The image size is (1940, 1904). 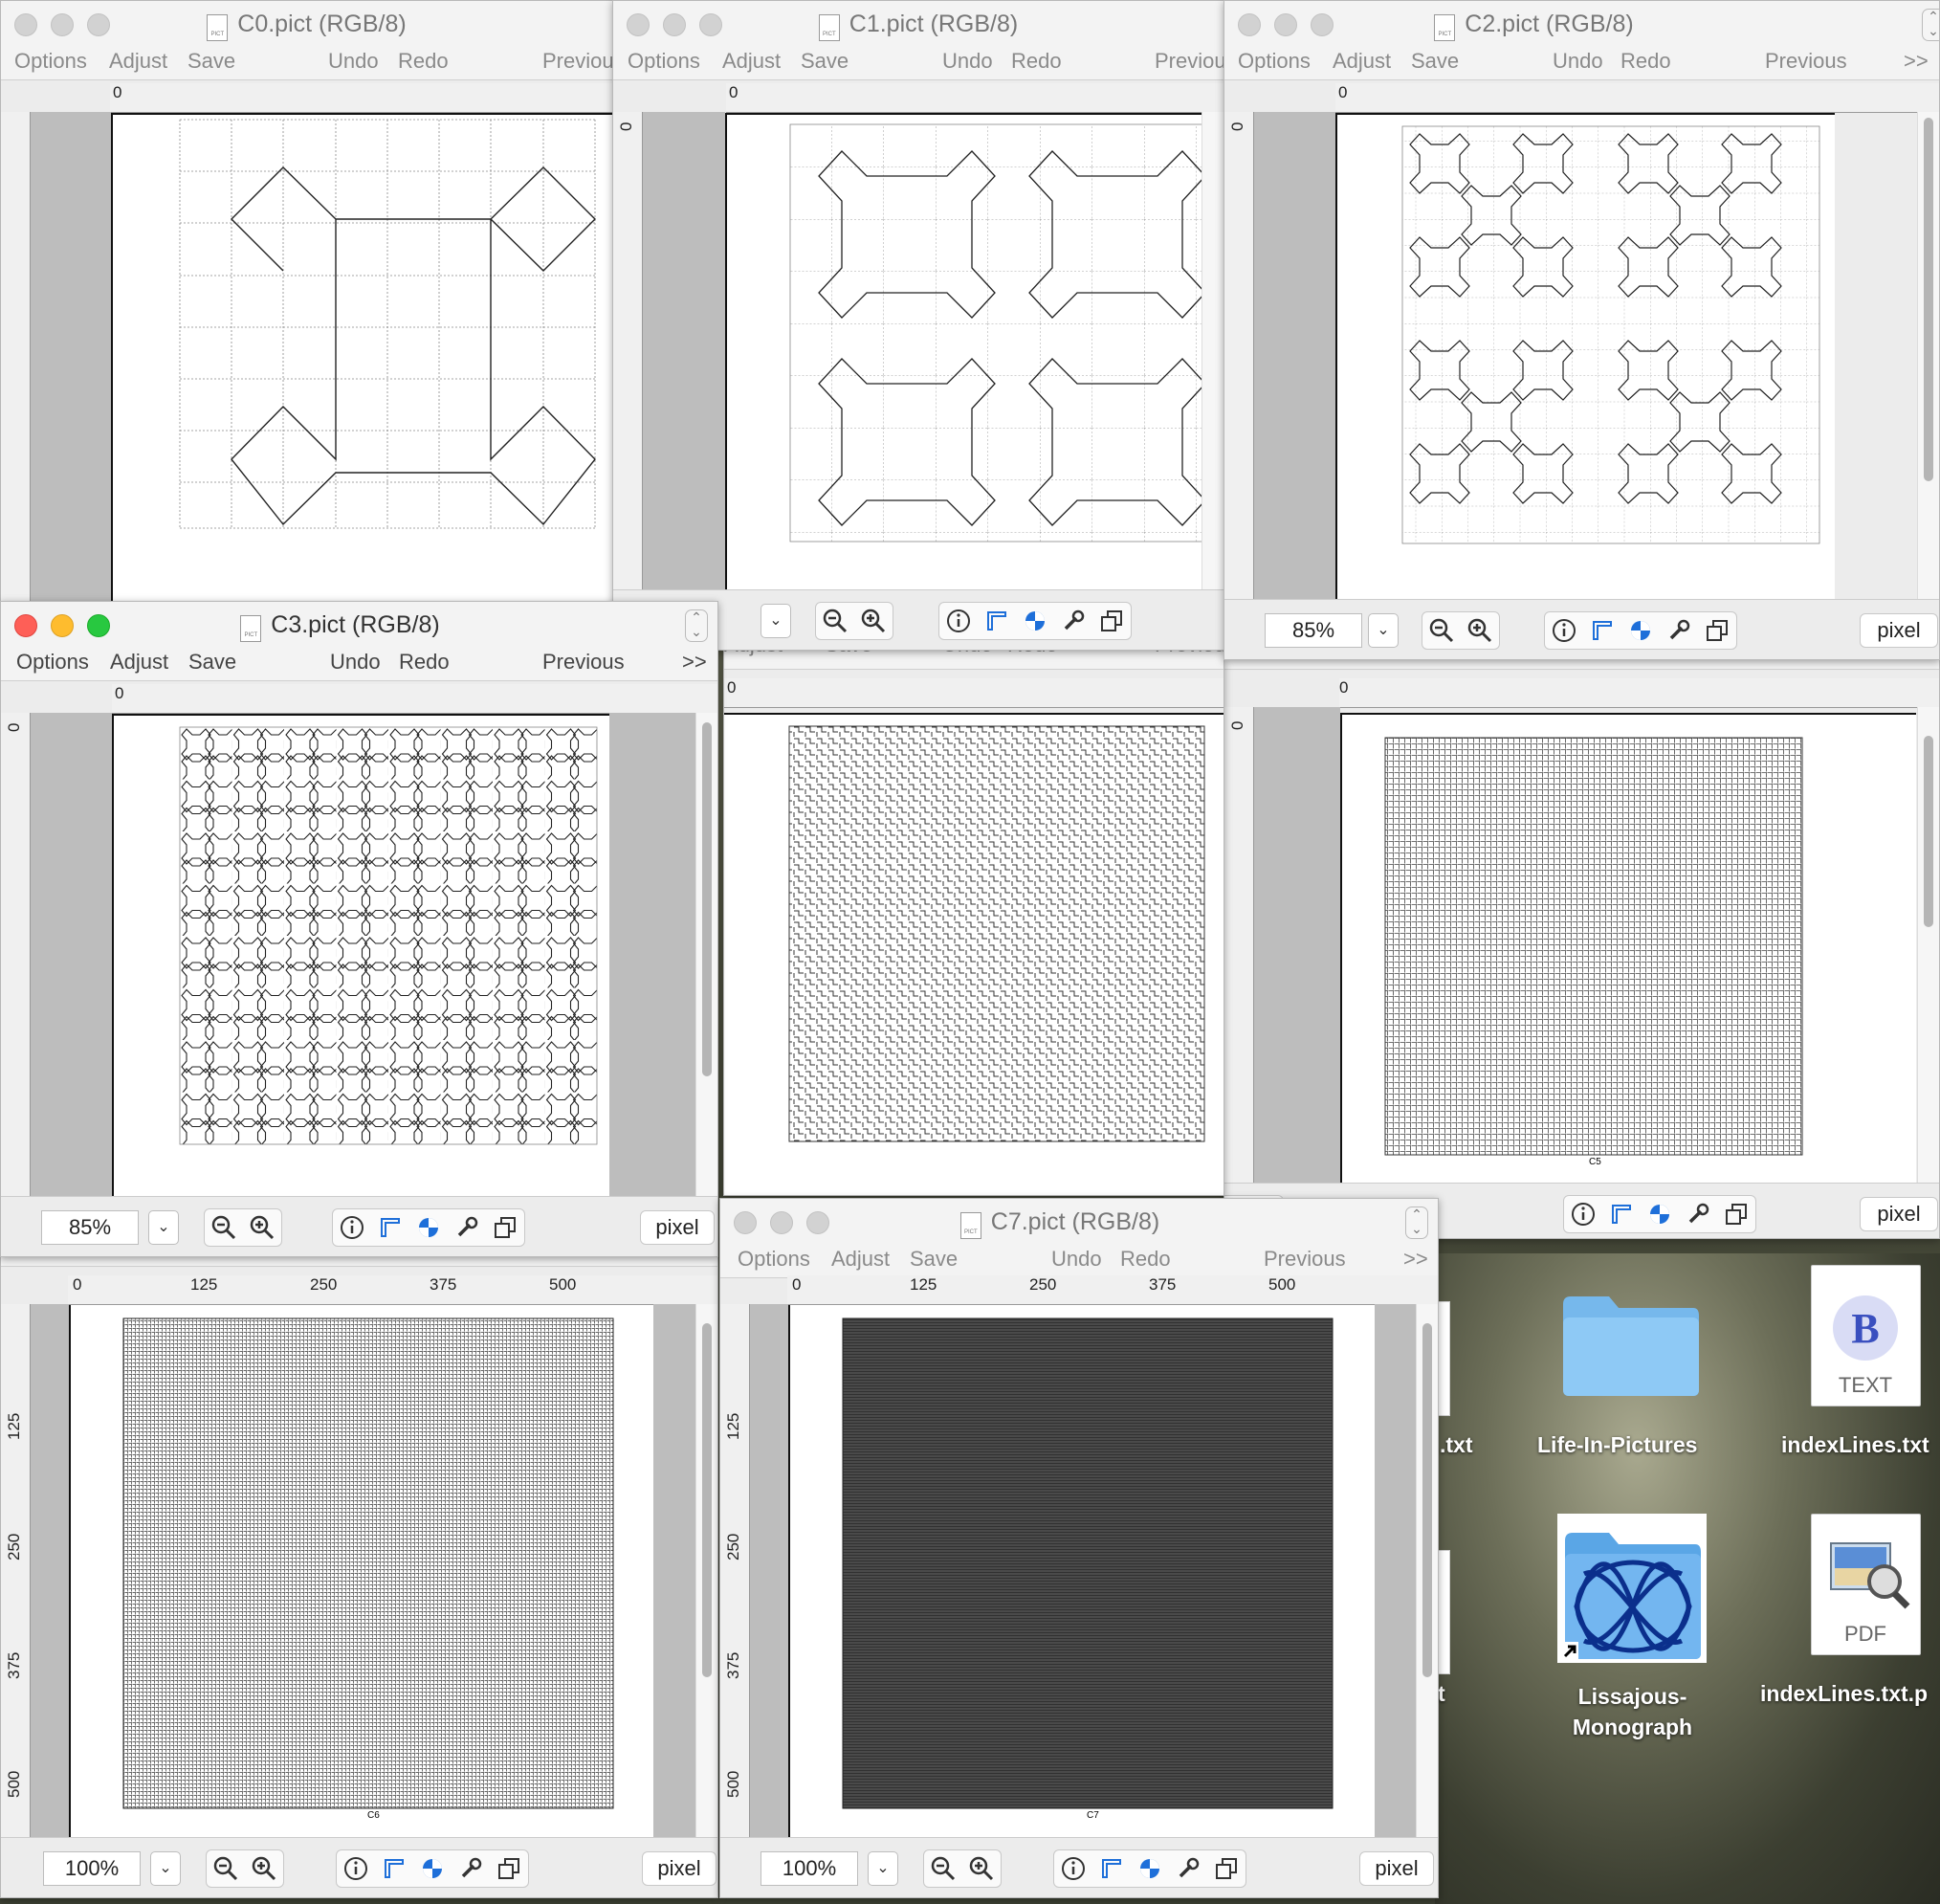 I want to click on pdf-file-icon: PDF, so click(x=1866, y=1585).